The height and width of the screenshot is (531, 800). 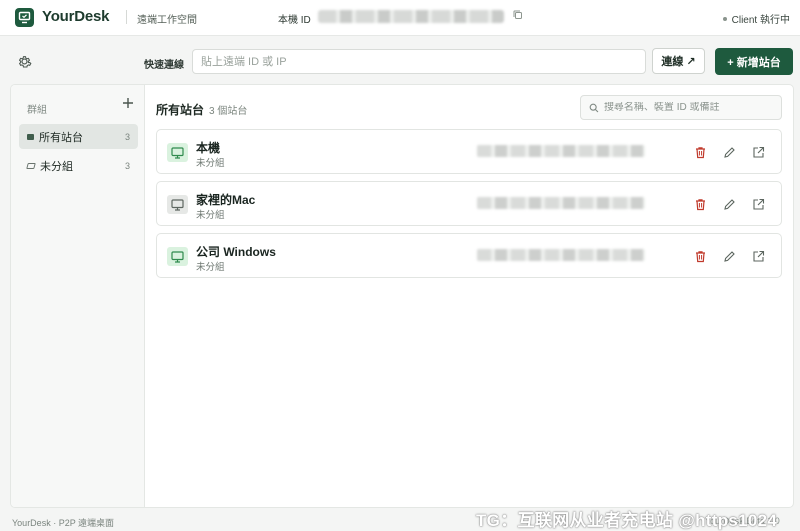 I want to click on client-status: Client 執行中, so click(x=756, y=18).